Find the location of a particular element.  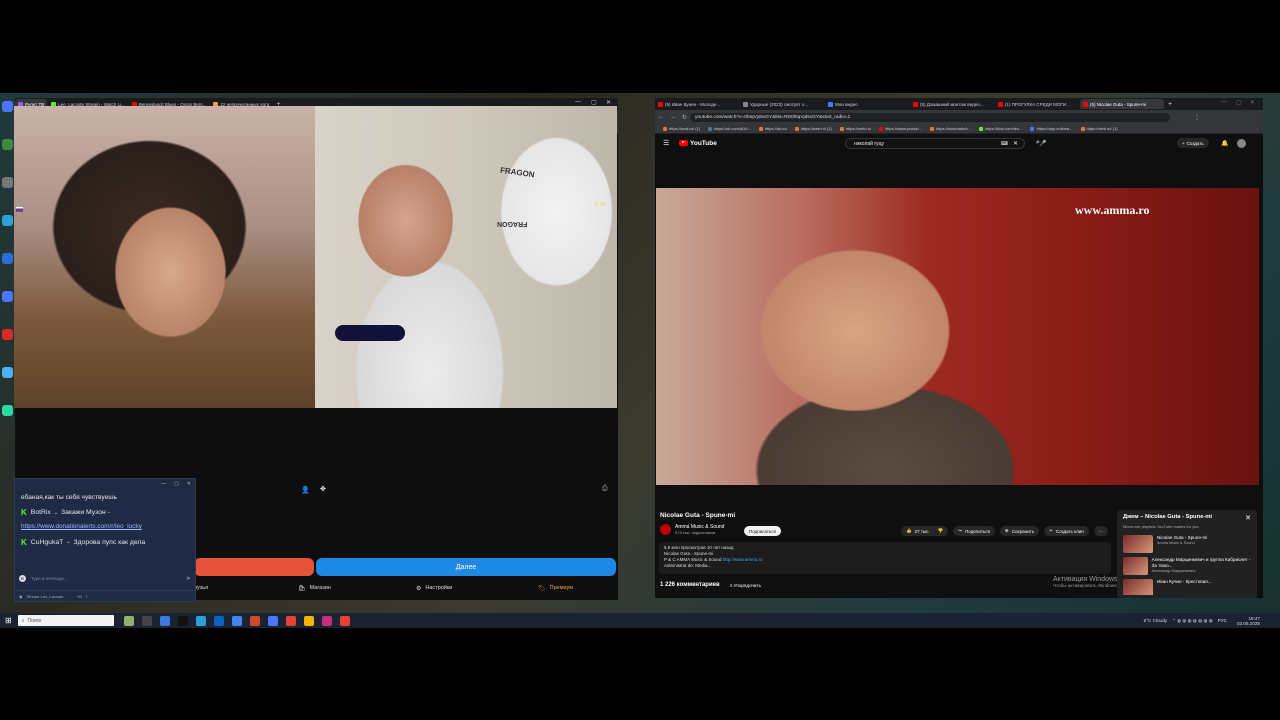

windows-start-icon: ⊞ is located at coordinates (8, 620).